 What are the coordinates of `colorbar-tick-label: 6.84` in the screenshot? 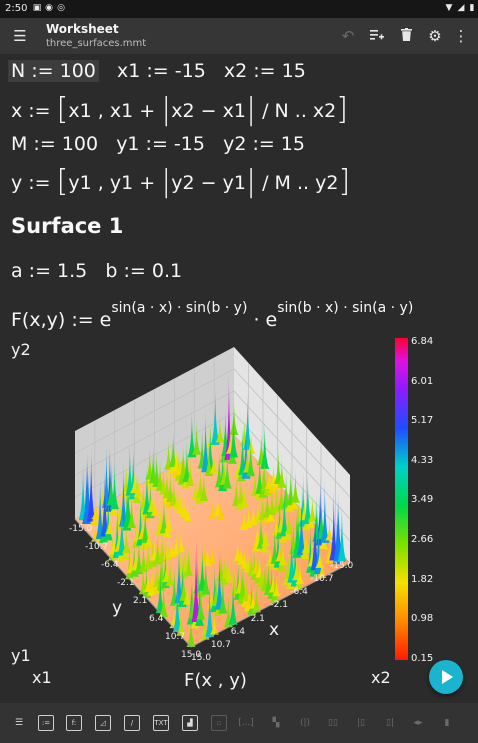 It's located at (422, 341).